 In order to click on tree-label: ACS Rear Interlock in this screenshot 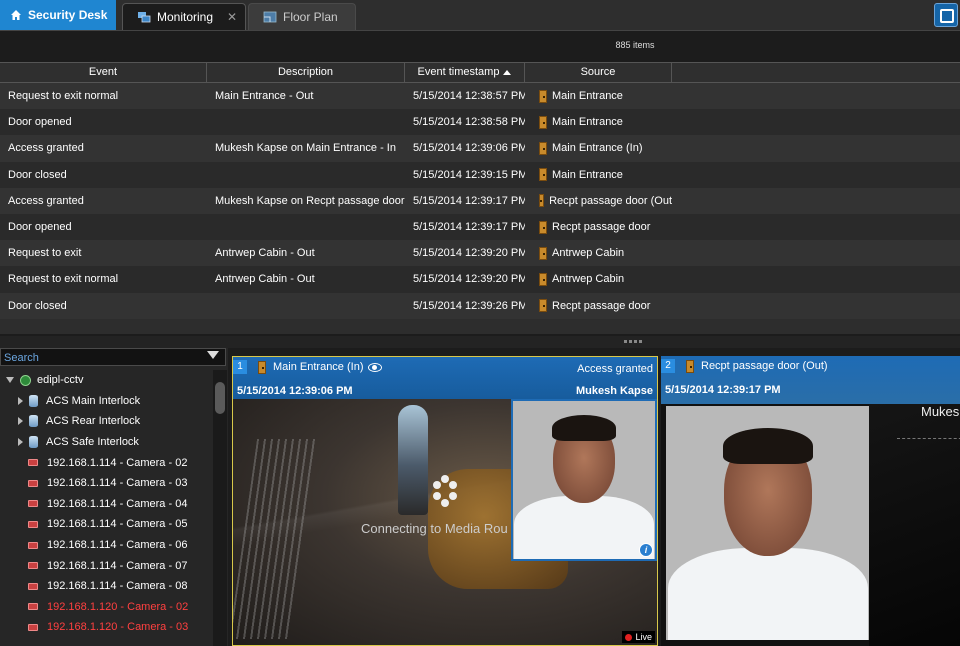, I will do `click(93, 421)`.